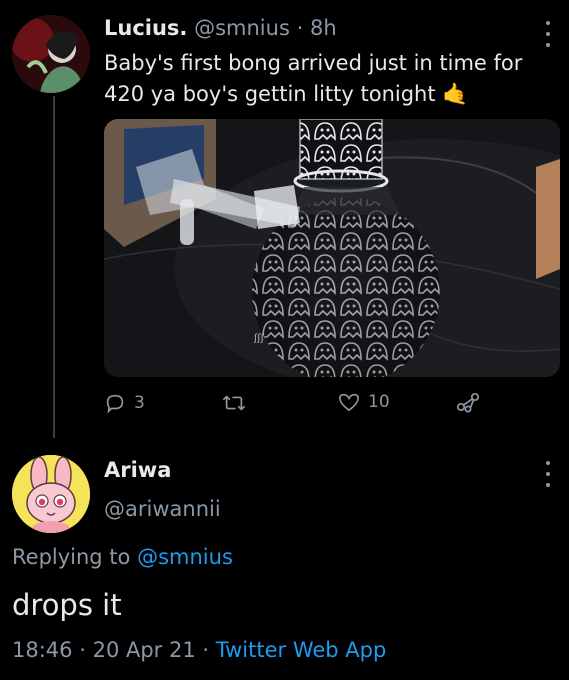 This screenshot has height=680, width=569. What do you see at coordinates (51, 494) in the screenshot?
I see `avatar-ariwa` at bounding box center [51, 494].